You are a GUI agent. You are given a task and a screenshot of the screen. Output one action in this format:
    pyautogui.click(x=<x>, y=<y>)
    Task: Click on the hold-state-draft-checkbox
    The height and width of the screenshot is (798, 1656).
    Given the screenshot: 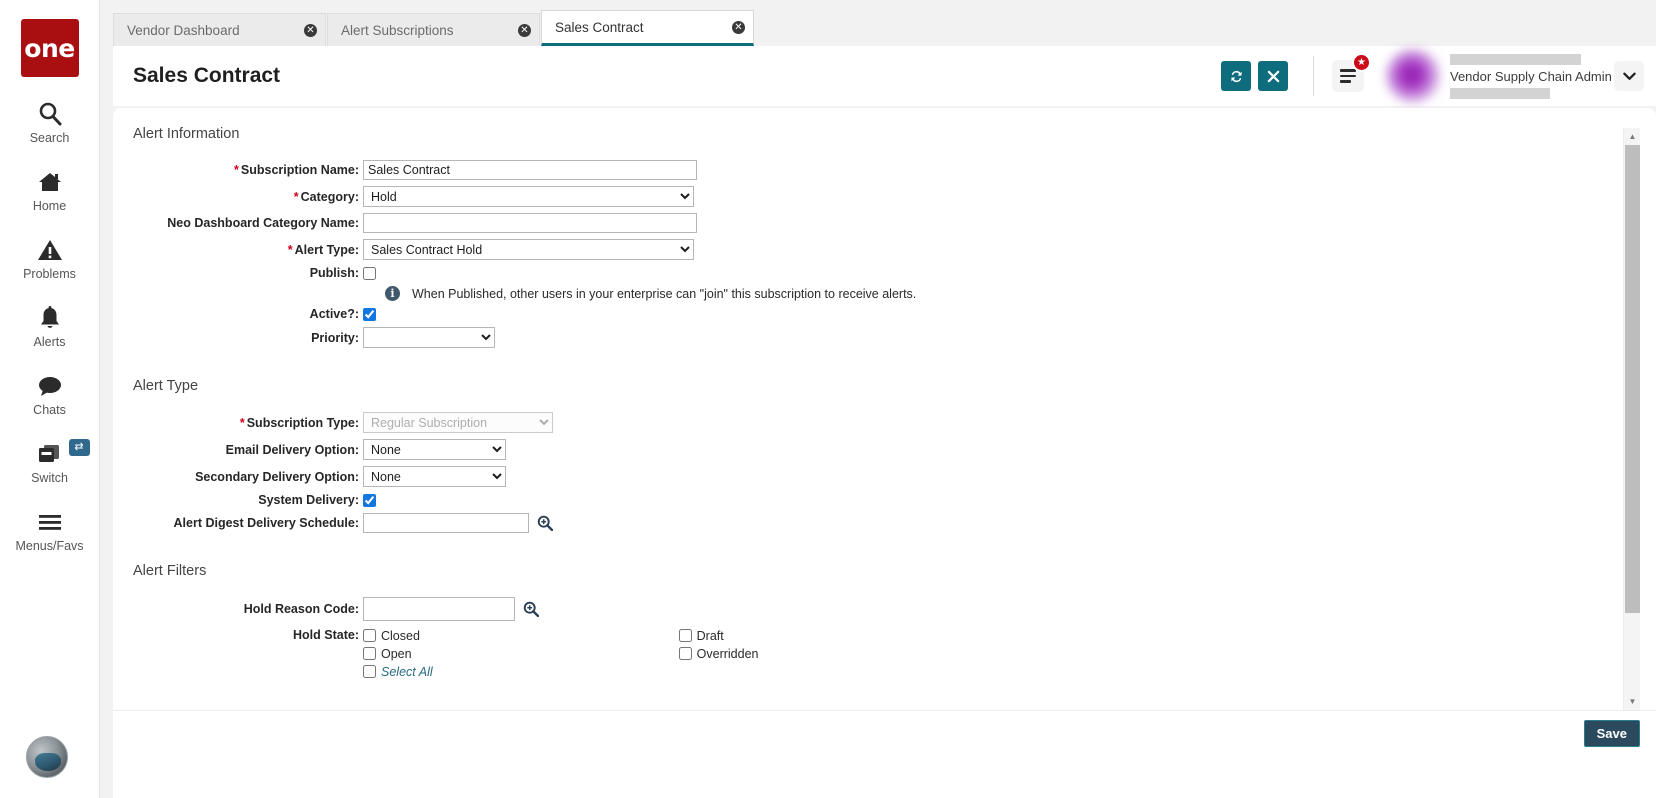 What is the action you would take?
    pyautogui.click(x=685, y=635)
    